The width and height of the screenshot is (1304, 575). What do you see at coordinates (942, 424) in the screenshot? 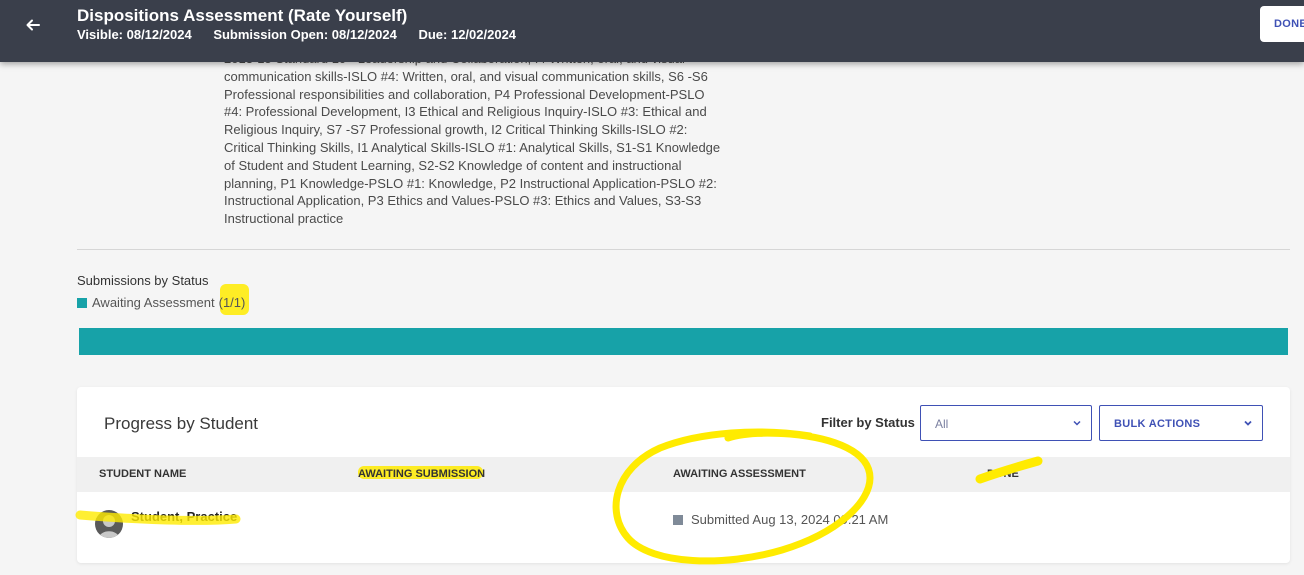
I see `filter-value: All` at bounding box center [942, 424].